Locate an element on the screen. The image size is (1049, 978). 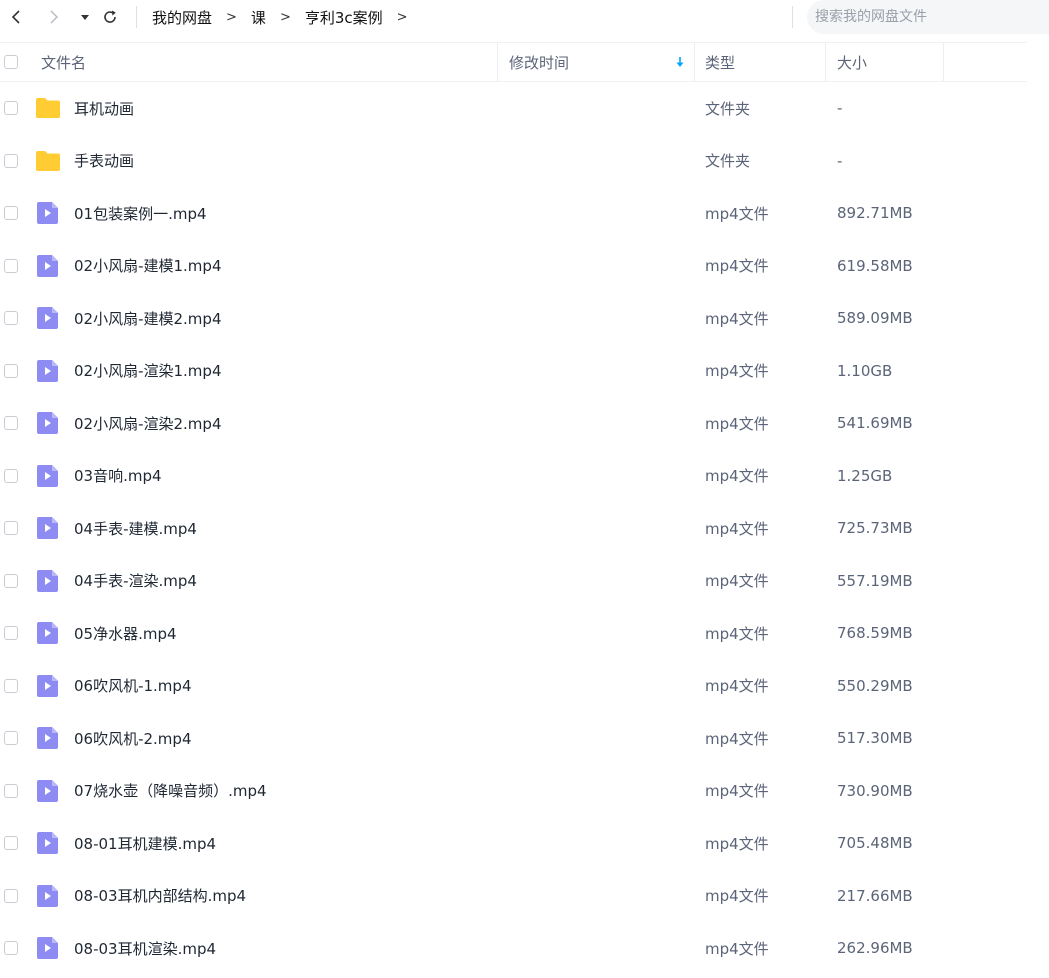
table-row: 08-01耳机建模.mp4 mp4文件 705.48MB is located at coordinates (513, 843).